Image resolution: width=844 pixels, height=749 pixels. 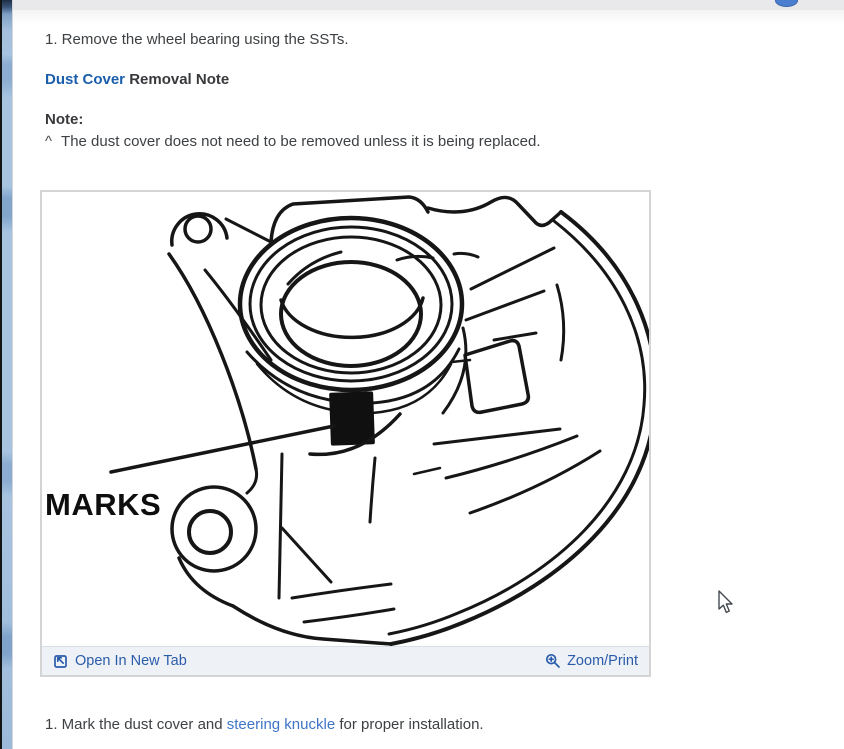 I want to click on zoom-print-label: Zoom/Print, so click(x=602, y=660).